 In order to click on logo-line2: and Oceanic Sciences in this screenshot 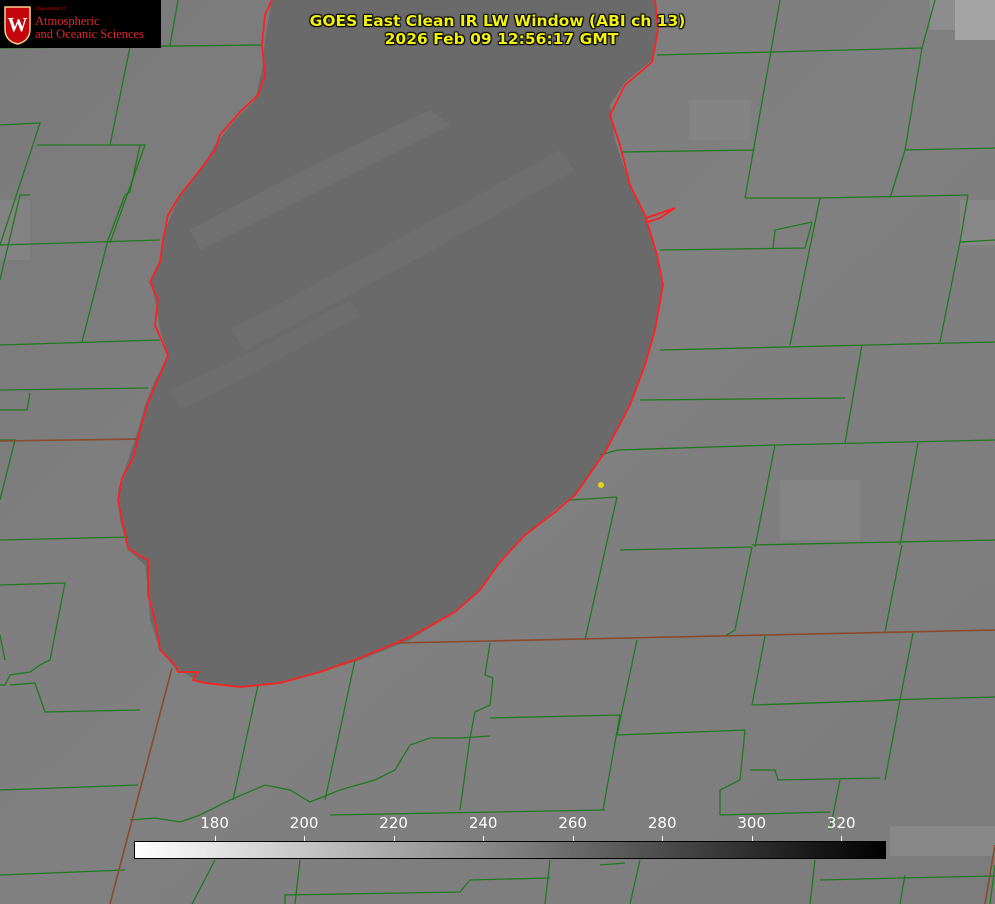, I will do `click(89, 34)`.